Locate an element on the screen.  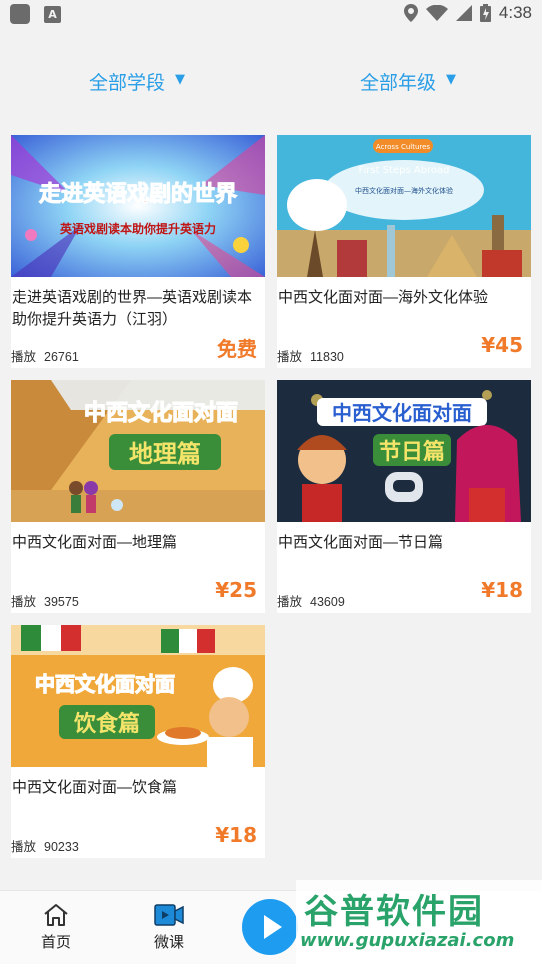
course-title: 中西文化面对面—地理篇 is located at coordinates (95, 542).